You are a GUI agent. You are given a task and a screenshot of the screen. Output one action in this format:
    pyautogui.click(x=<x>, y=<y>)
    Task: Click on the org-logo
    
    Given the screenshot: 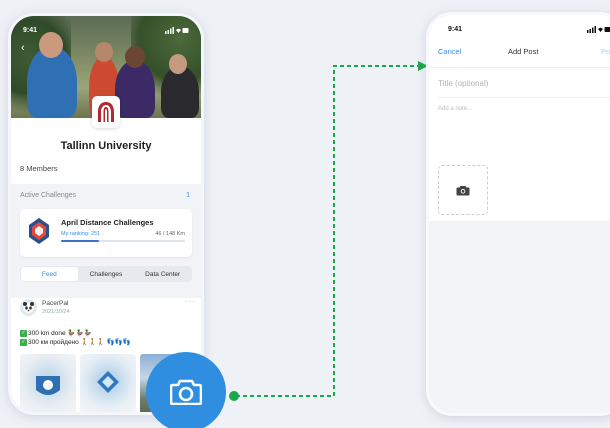 What is the action you would take?
    pyautogui.click(x=106, y=112)
    